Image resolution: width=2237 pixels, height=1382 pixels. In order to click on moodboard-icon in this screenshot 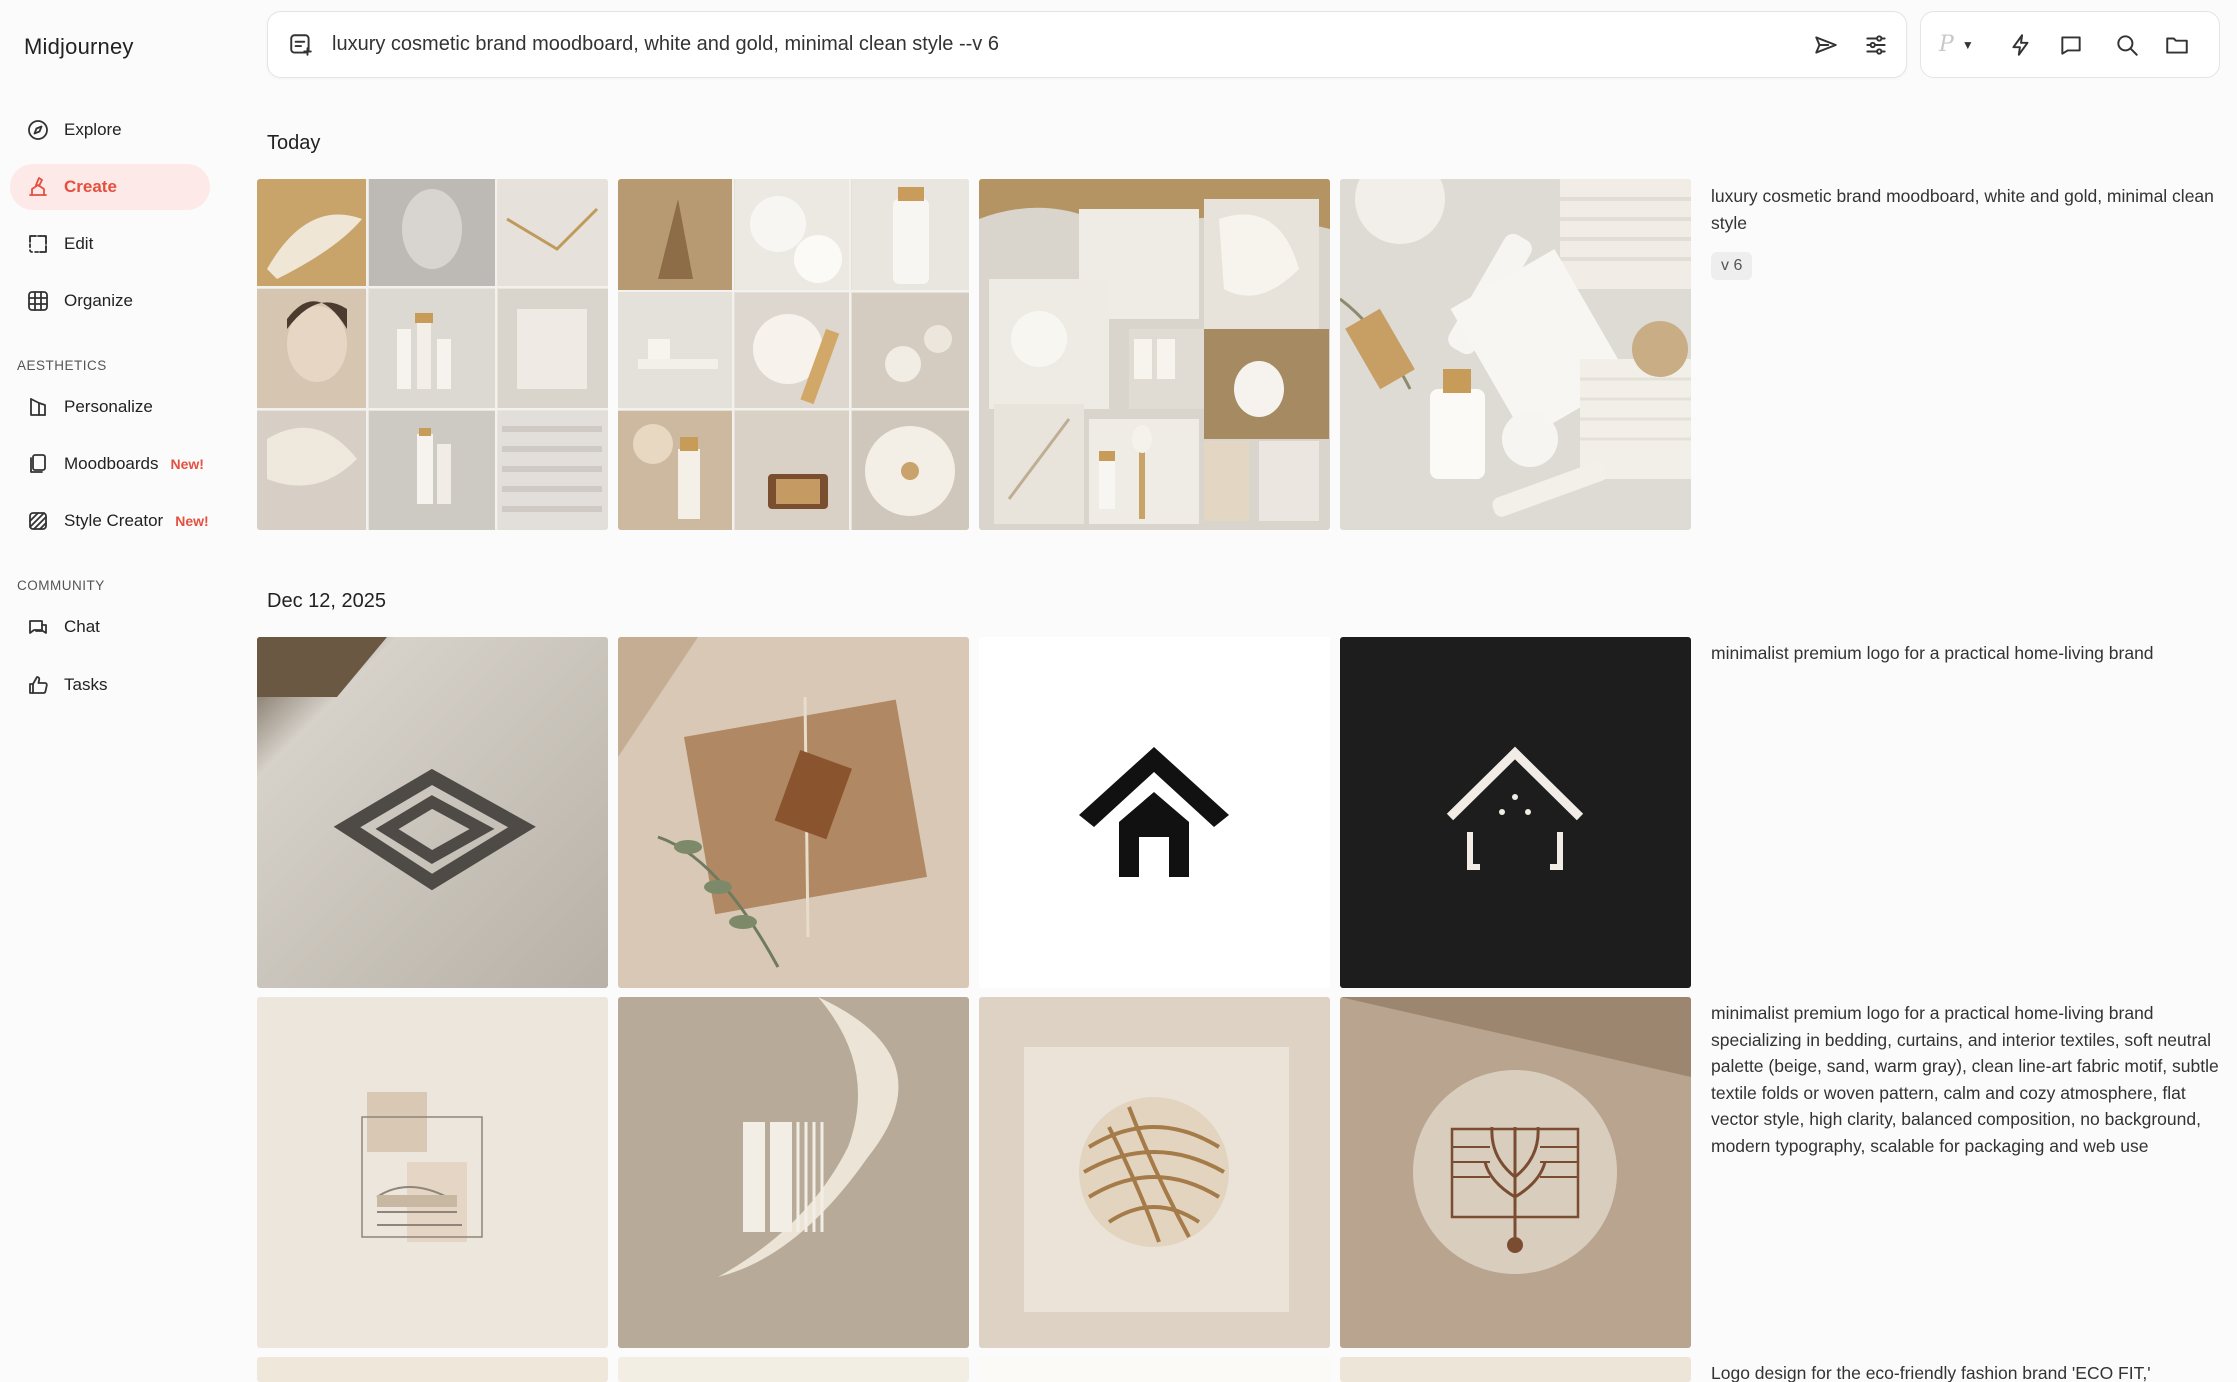, I will do `click(38, 464)`.